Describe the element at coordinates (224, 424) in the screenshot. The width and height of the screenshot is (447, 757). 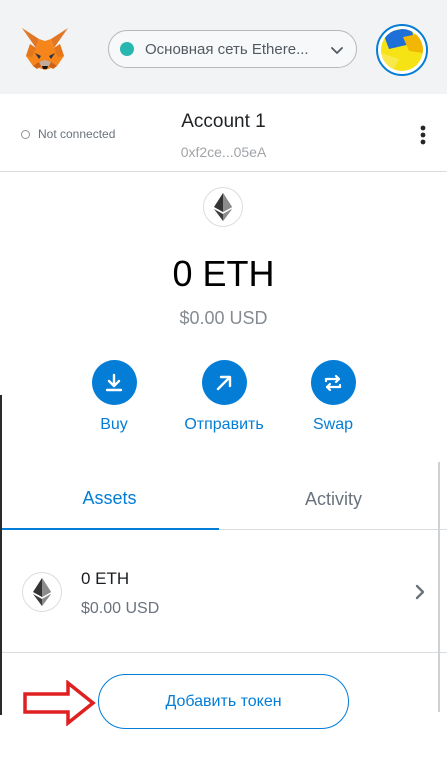
I see `send-label: Отправить` at that location.